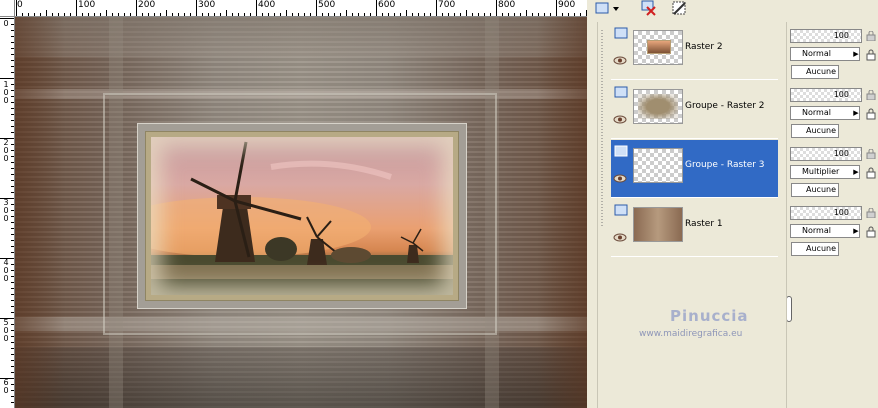 The width and height of the screenshot is (878, 408). I want to click on delete-layer-button, so click(649, 8).